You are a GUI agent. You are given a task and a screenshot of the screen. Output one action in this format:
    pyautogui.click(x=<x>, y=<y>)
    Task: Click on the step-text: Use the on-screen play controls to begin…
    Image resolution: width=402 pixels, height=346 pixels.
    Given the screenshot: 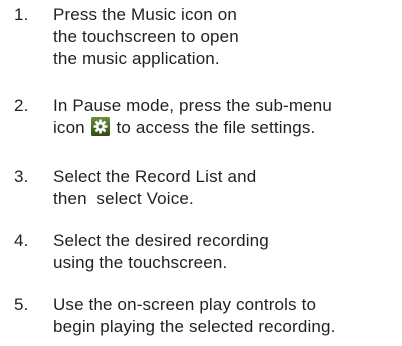 What is the action you would take?
    pyautogui.click(x=225, y=316)
    